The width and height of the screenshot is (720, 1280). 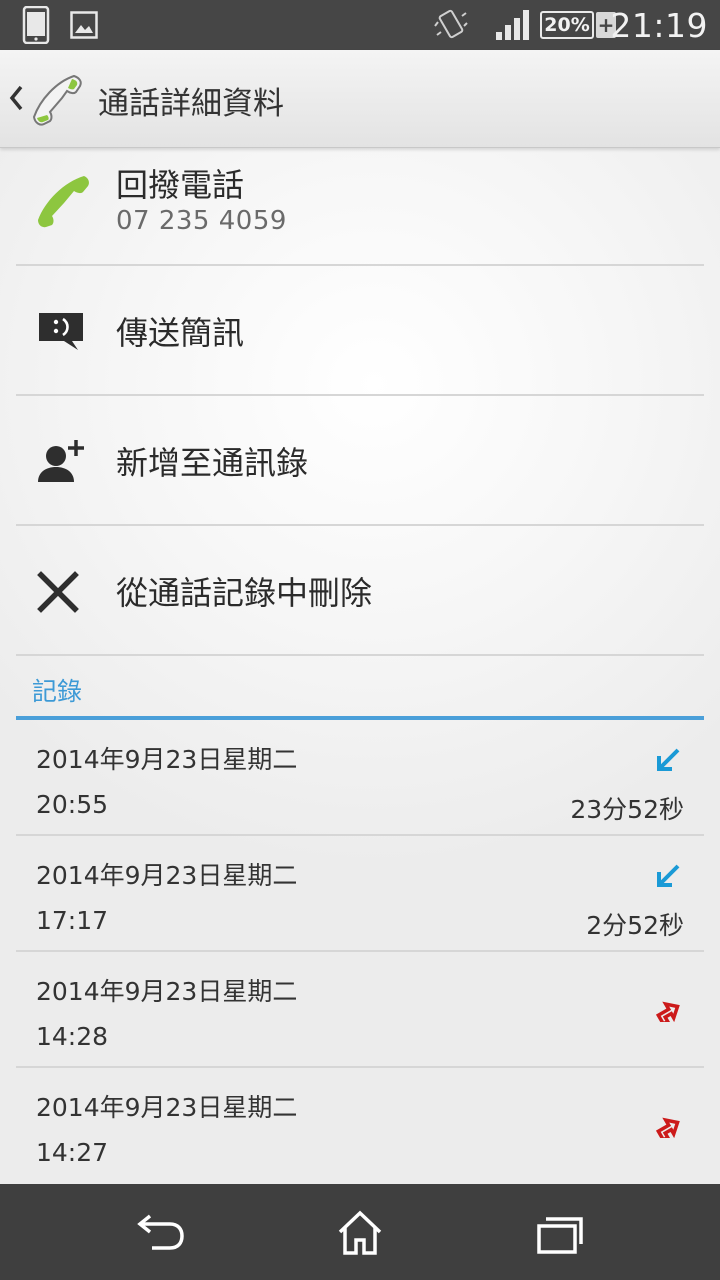 I want to click on call-log-entry: 2014年9月23日星期二 17:17 2分52秒, so click(x=360, y=894).